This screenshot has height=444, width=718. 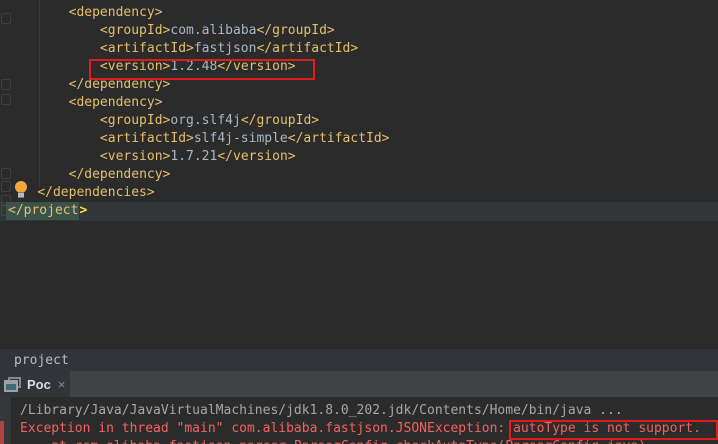 What do you see at coordinates (607, 428) in the screenshot?
I see `boxed-error-text: autoType is not support.` at bounding box center [607, 428].